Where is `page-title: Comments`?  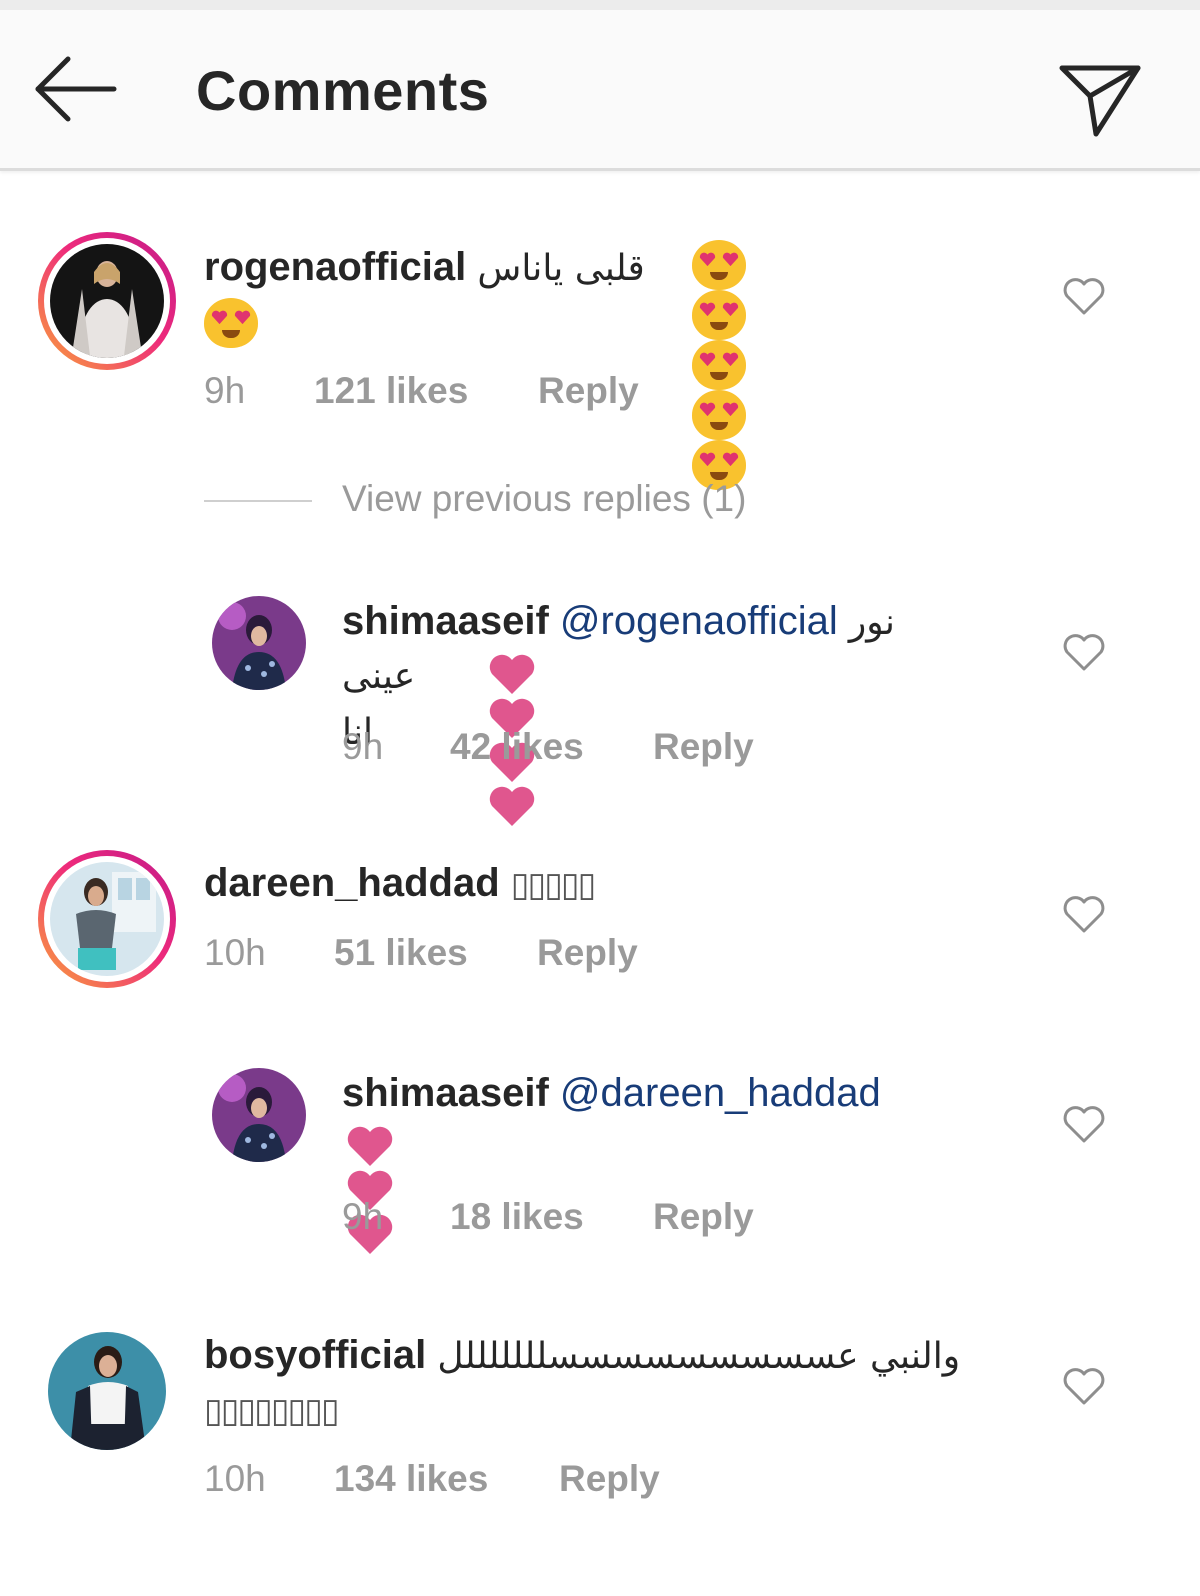
page-title: Comments is located at coordinates (343, 90).